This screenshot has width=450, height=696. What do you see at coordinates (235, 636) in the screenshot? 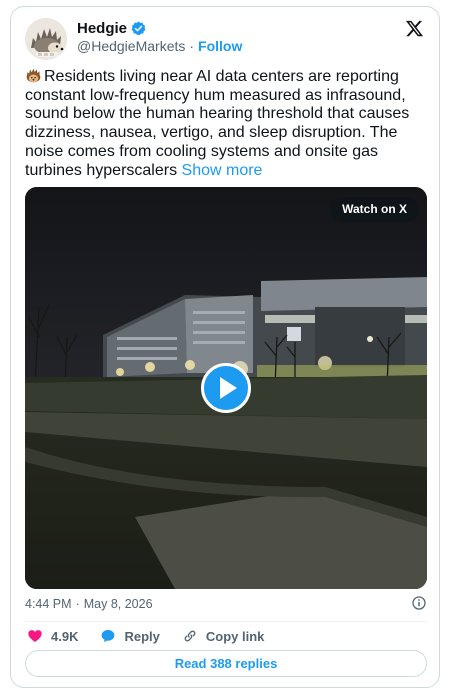
I see `copy-link-label: Copy link` at bounding box center [235, 636].